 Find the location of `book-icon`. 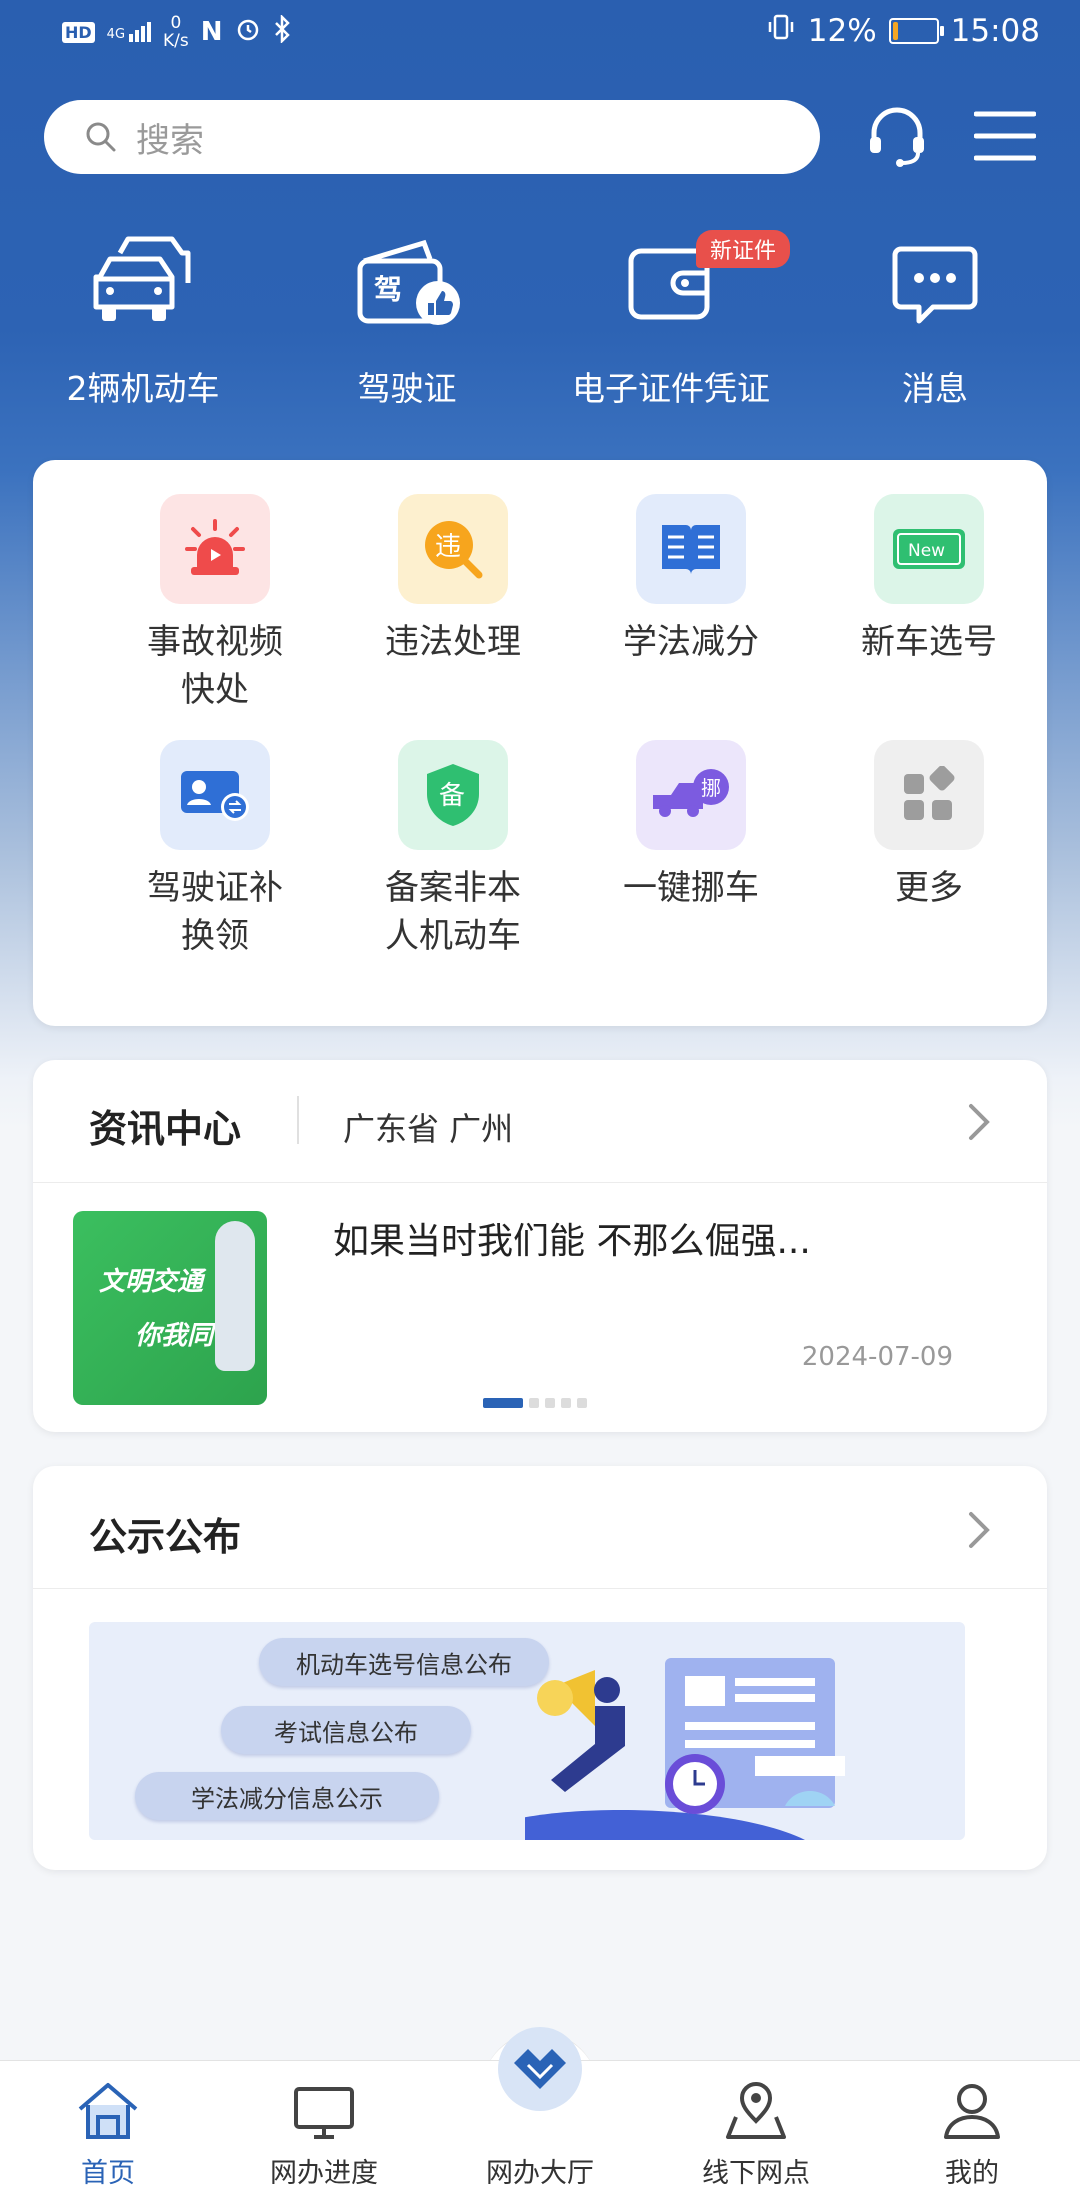

book-icon is located at coordinates (691, 549).